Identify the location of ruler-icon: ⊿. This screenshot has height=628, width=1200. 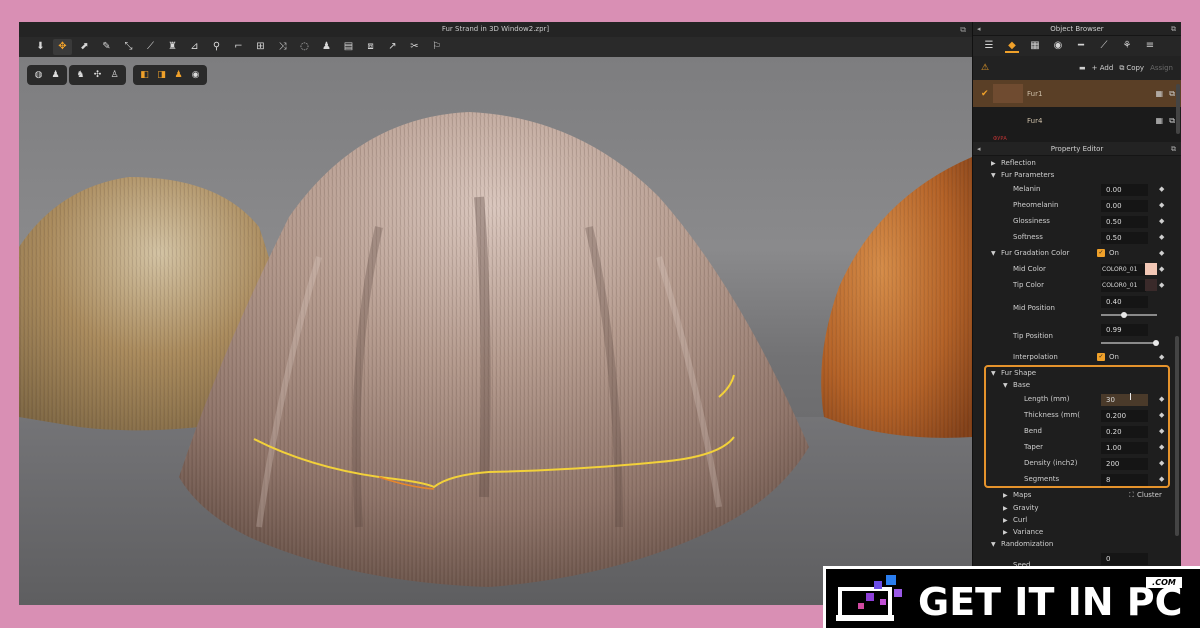
(194, 47).